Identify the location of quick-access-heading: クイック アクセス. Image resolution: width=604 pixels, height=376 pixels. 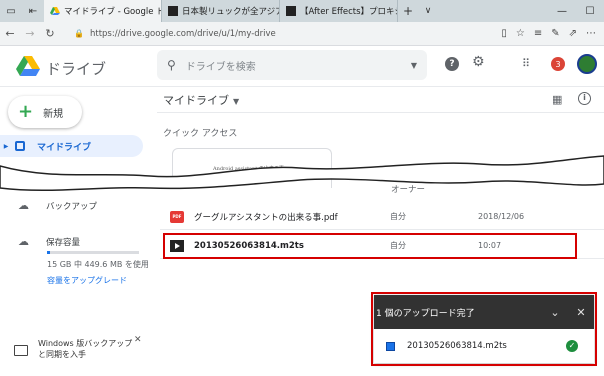
(200, 134).